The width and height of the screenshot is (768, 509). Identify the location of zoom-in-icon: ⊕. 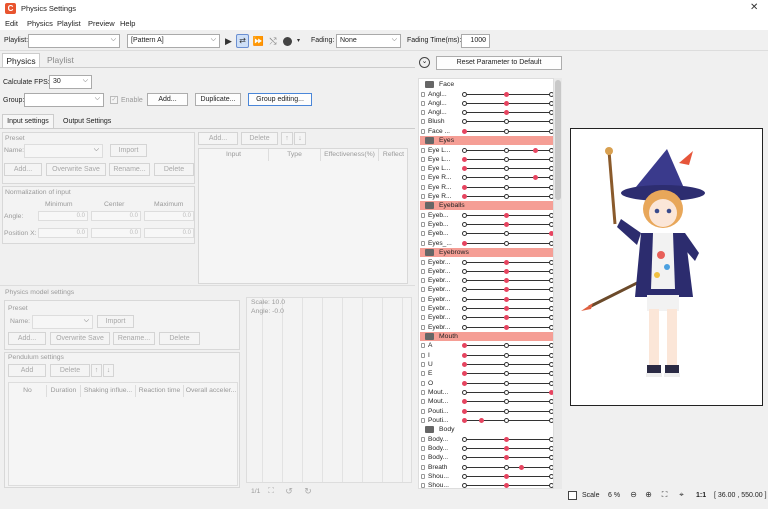
(648, 495).